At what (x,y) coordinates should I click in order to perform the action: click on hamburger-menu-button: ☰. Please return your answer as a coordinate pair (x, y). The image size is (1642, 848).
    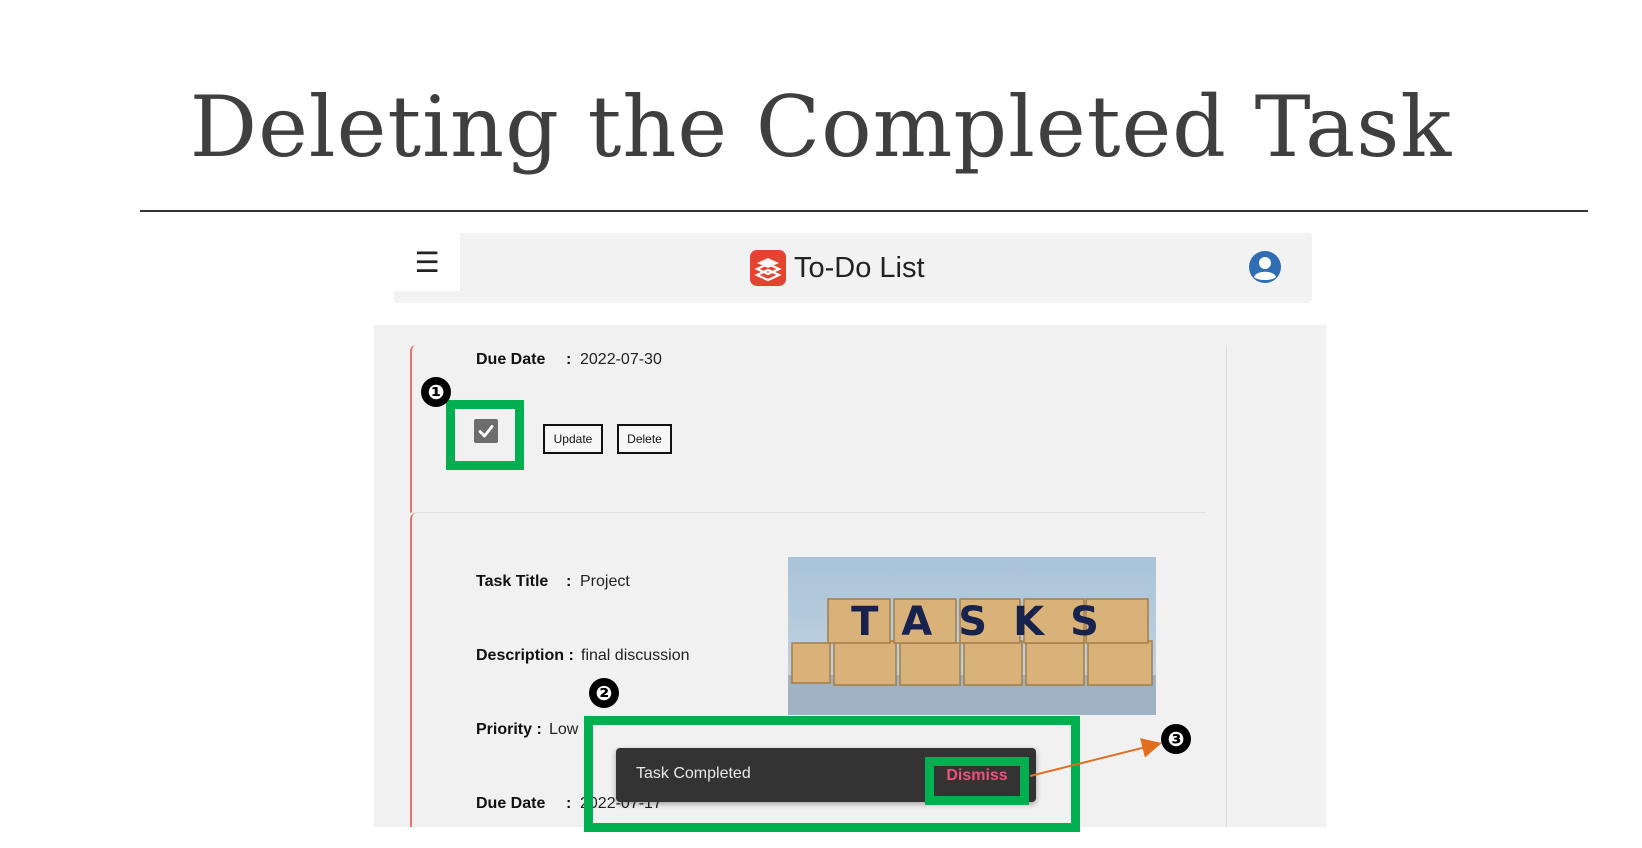
    Looking at the image, I should click on (427, 262).